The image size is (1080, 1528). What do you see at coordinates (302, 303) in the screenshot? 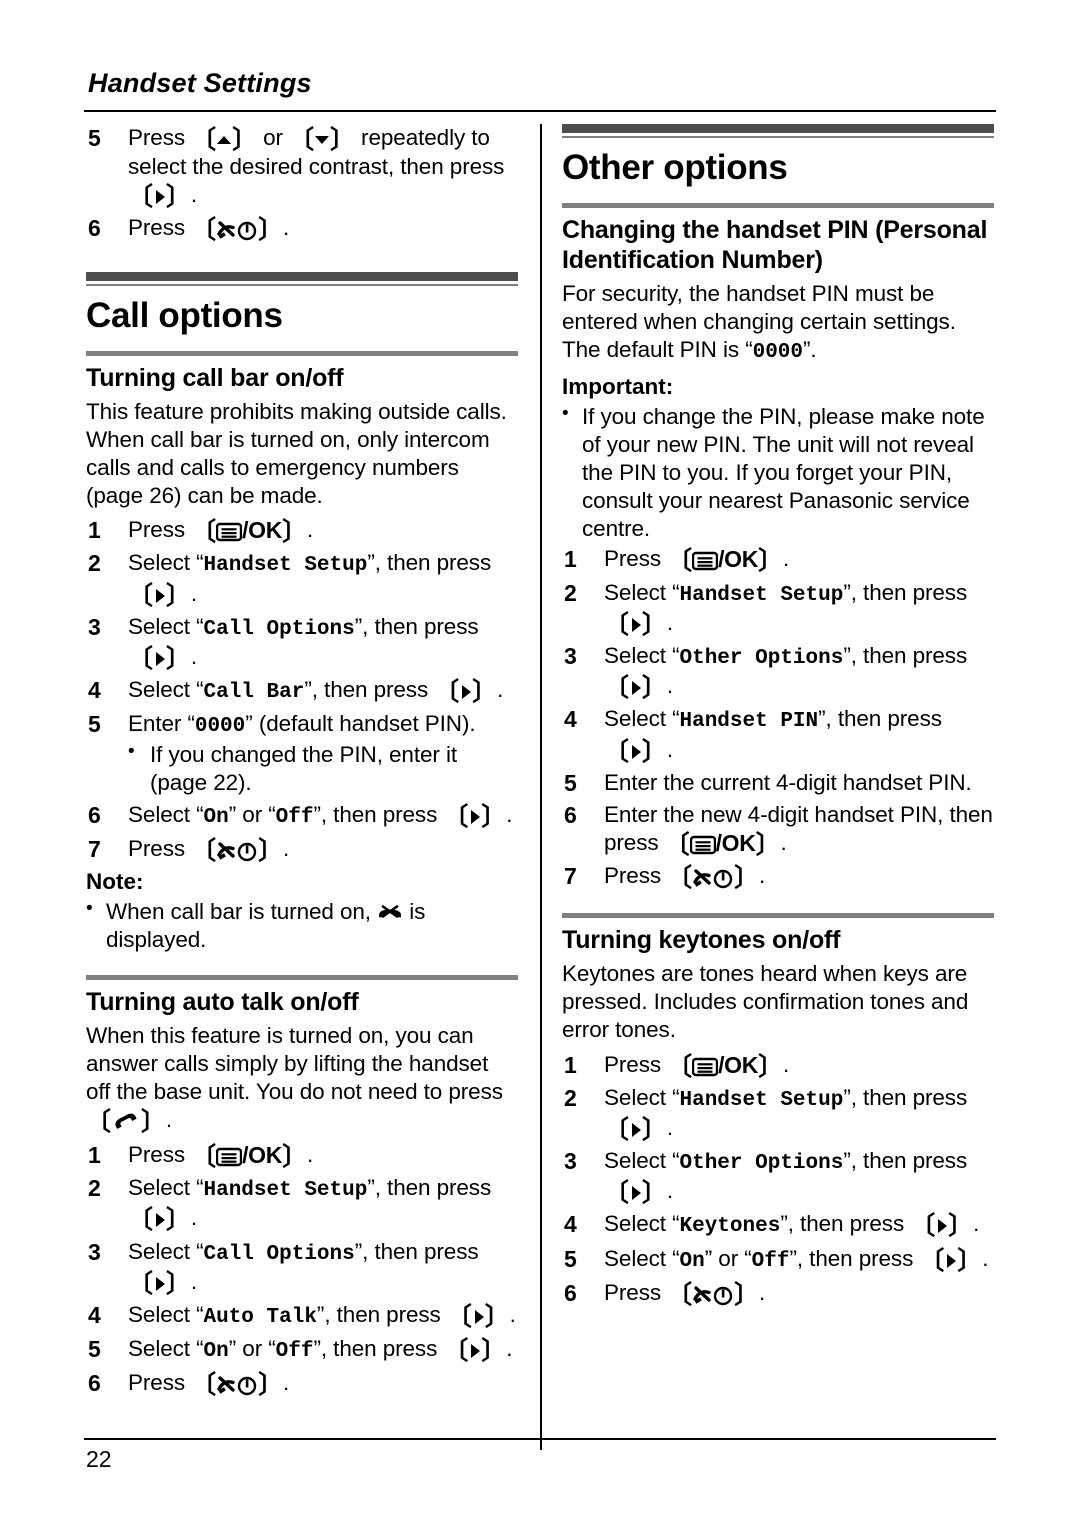
I see `chapter-block: Call options` at bounding box center [302, 303].